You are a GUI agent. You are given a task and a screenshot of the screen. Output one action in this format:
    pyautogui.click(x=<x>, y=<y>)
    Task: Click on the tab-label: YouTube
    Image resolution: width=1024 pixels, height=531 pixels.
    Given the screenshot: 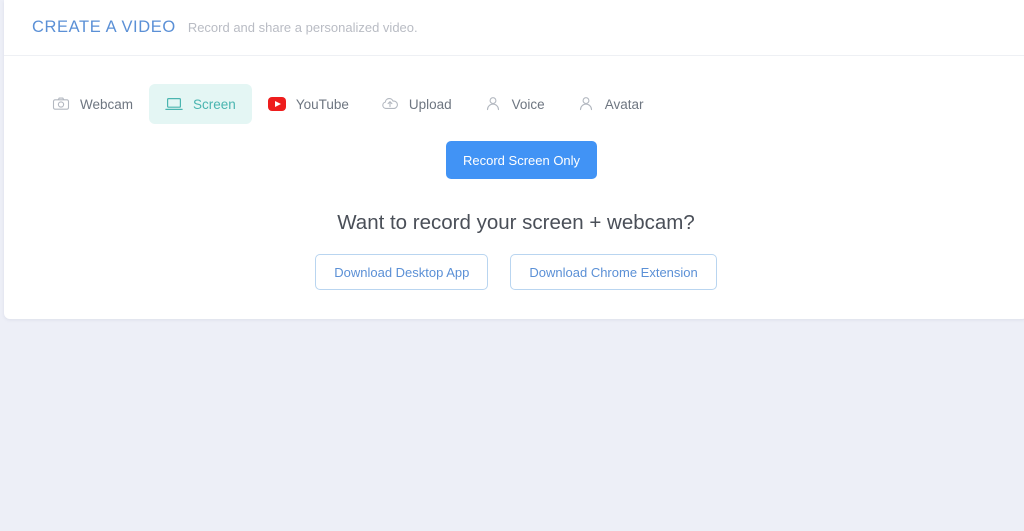 What is the action you would take?
    pyautogui.click(x=322, y=104)
    